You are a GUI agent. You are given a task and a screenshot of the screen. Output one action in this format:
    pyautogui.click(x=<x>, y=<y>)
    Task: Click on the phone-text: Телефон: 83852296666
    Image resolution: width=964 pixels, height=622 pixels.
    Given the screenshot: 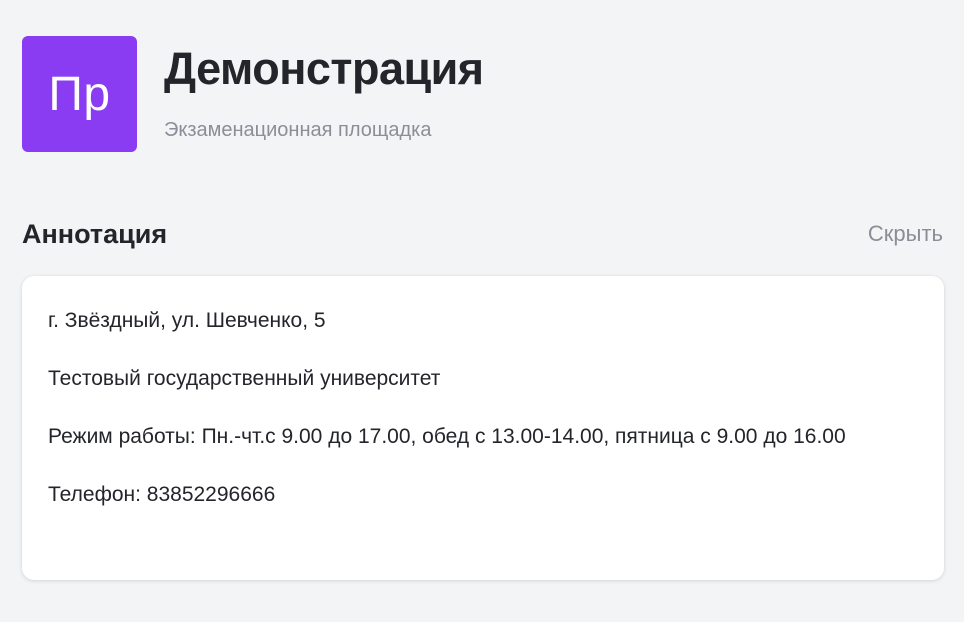 What is the action you would take?
    pyautogui.click(x=162, y=494)
    